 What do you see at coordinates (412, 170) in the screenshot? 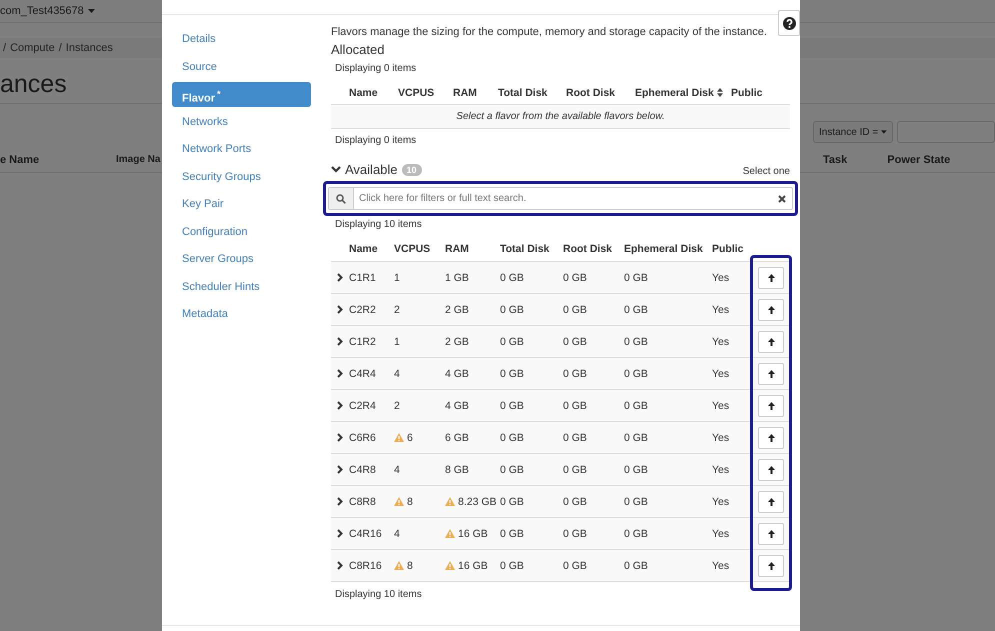
I see `count-badge: 10` at bounding box center [412, 170].